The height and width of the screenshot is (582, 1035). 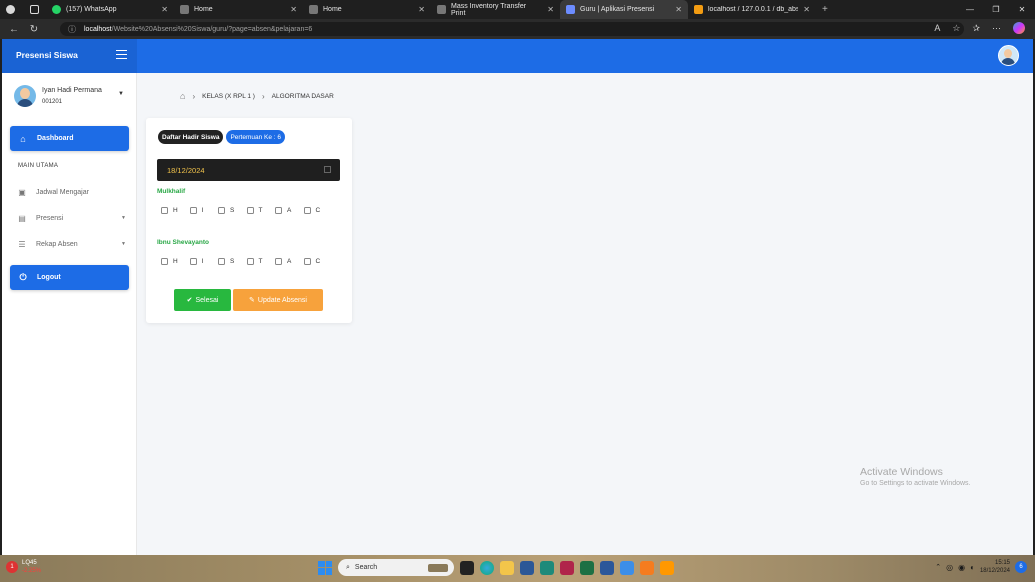 What do you see at coordinates (57, 244) in the screenshot?
I see `sidebar-item-label: Rekap Absen` at bounding box center [57, 244].